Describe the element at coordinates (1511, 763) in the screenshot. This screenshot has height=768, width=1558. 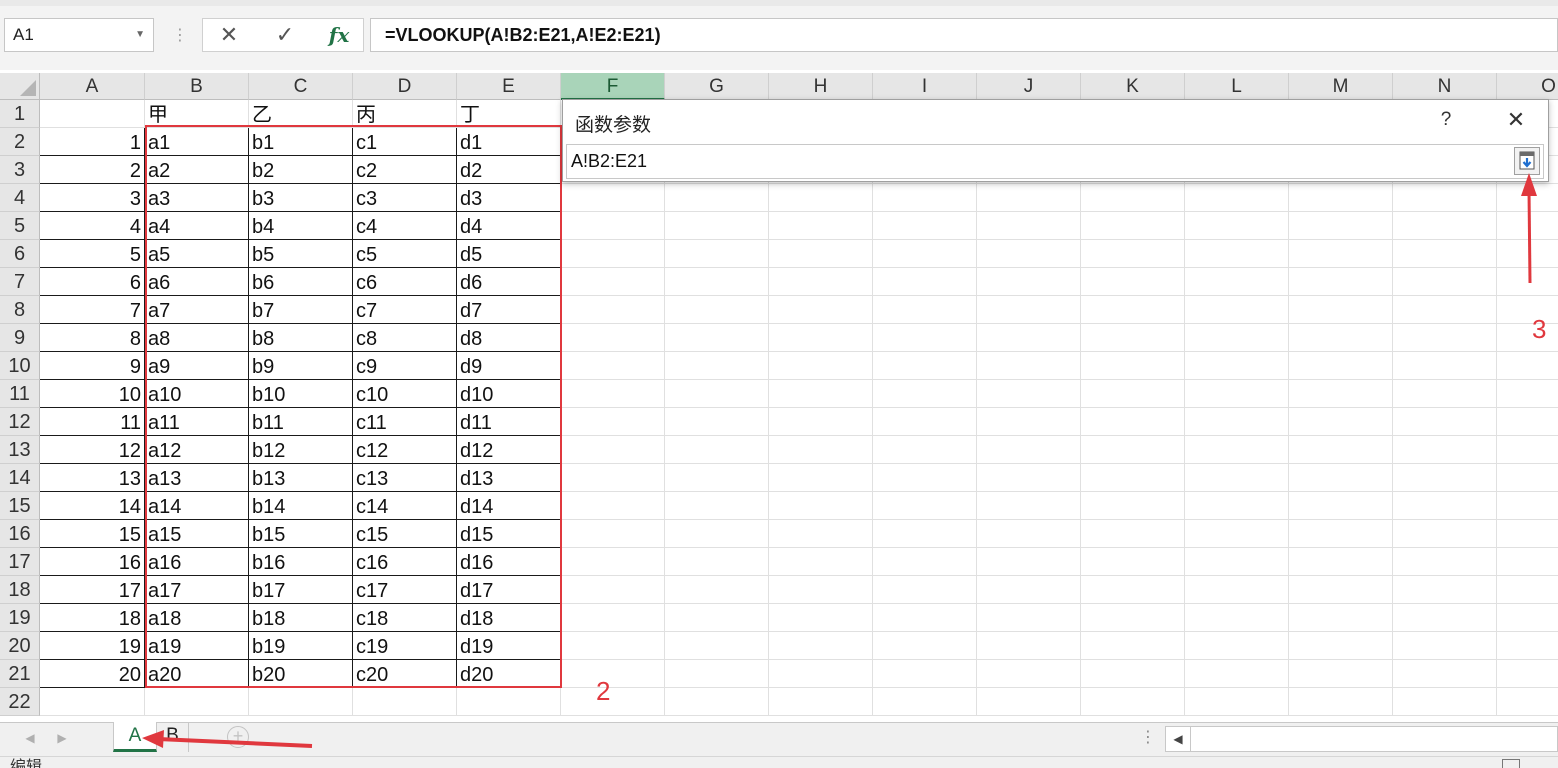
I see `normal-view-icon` at that location.